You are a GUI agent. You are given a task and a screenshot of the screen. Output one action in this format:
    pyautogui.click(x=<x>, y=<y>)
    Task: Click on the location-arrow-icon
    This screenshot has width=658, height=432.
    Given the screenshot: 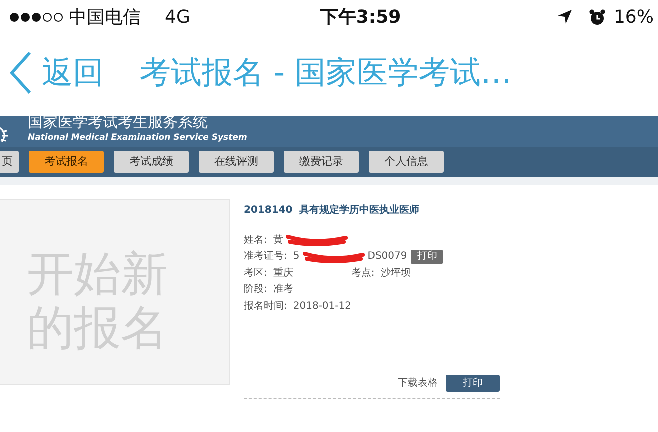 What is the action you would take?
    pyautogui.click(x=564, y=17)
    